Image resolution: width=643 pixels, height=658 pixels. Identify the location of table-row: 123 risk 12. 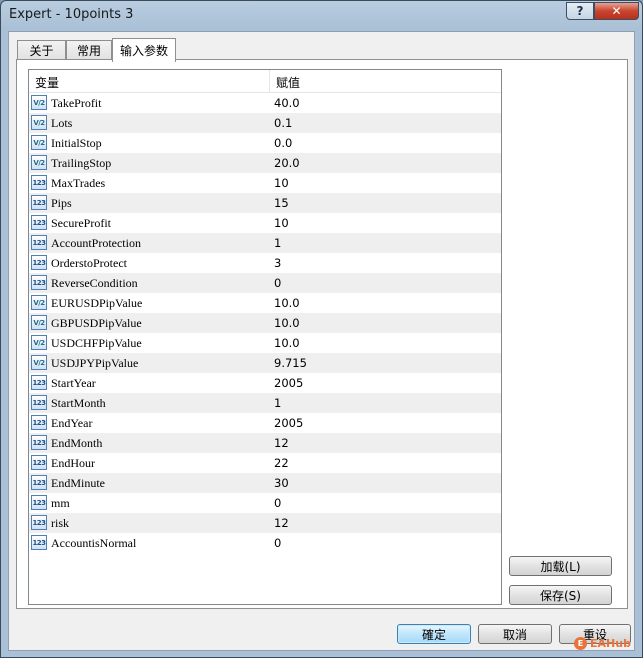
(265, 523).